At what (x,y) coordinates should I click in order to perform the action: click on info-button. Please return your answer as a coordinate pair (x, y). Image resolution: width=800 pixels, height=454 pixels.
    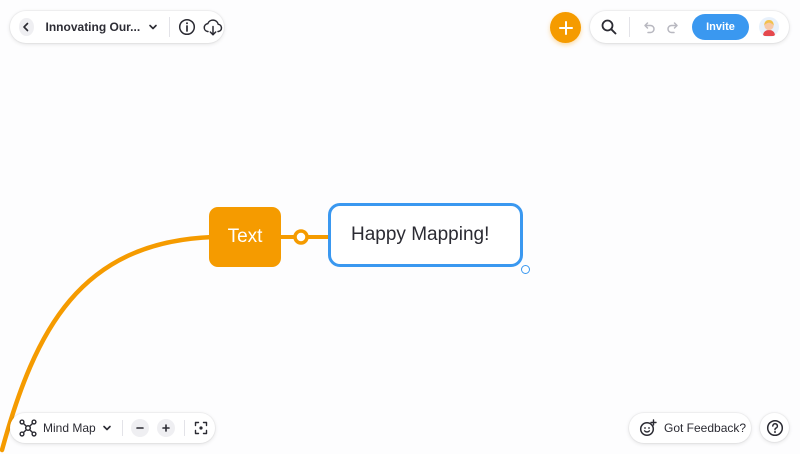
    Looking at the image, I should click on (187, 27).